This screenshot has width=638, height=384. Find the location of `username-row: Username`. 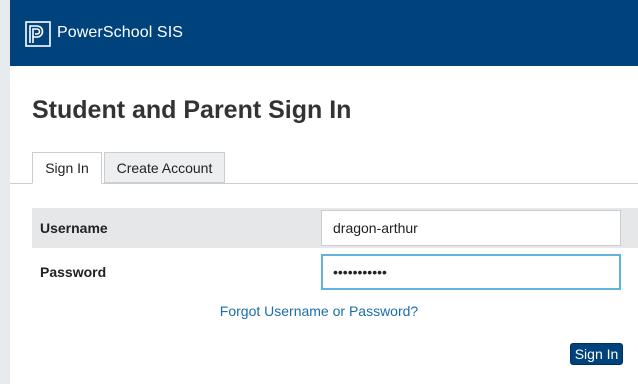

username-row: Username is located at coordinates (335, 228).